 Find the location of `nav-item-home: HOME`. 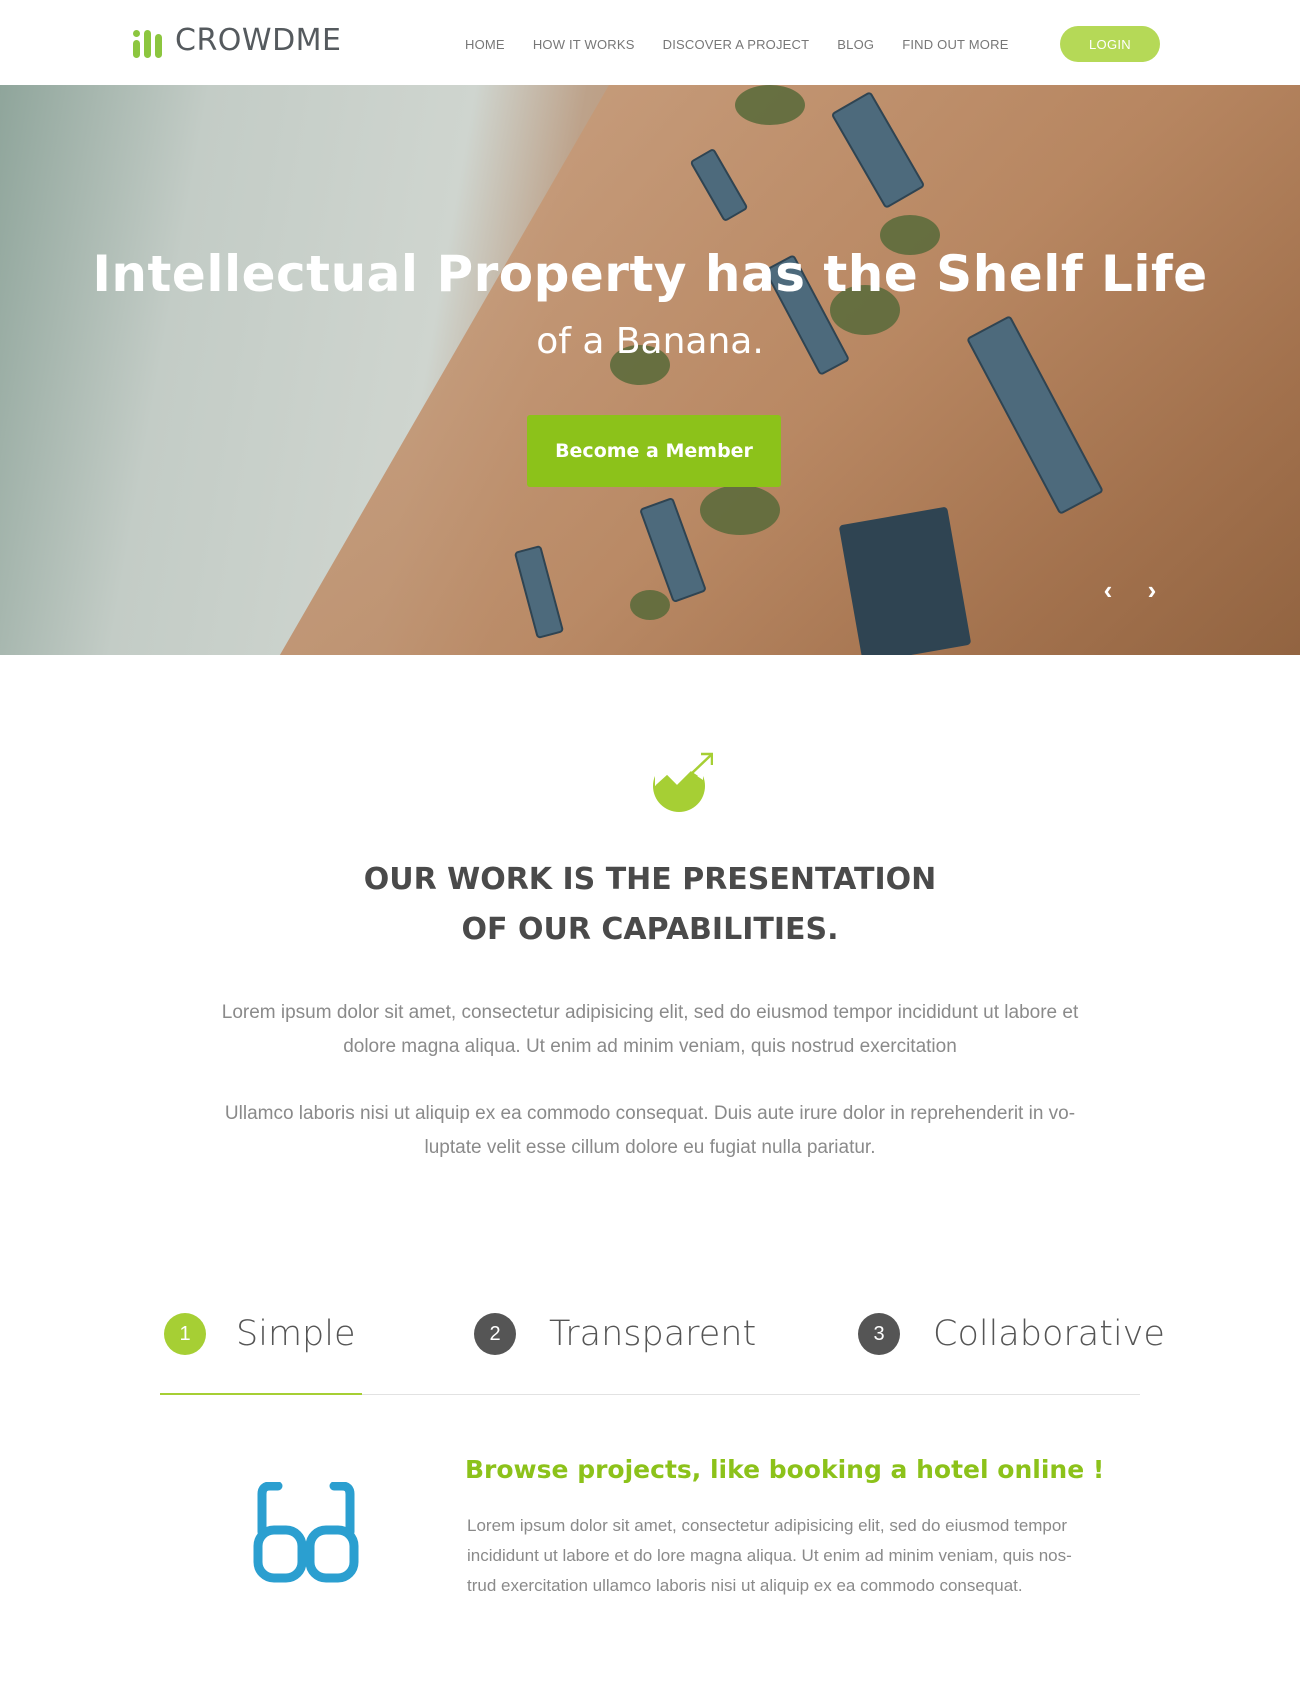

nav-item-home: HOME is located at coordinates (485, 44).